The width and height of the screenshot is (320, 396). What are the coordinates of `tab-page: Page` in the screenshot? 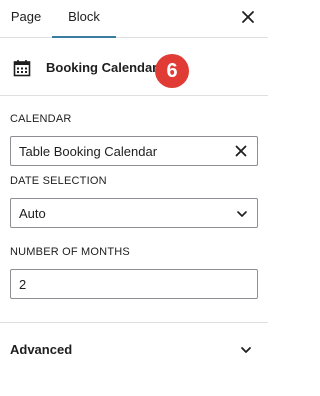 It's located at (26, 19).